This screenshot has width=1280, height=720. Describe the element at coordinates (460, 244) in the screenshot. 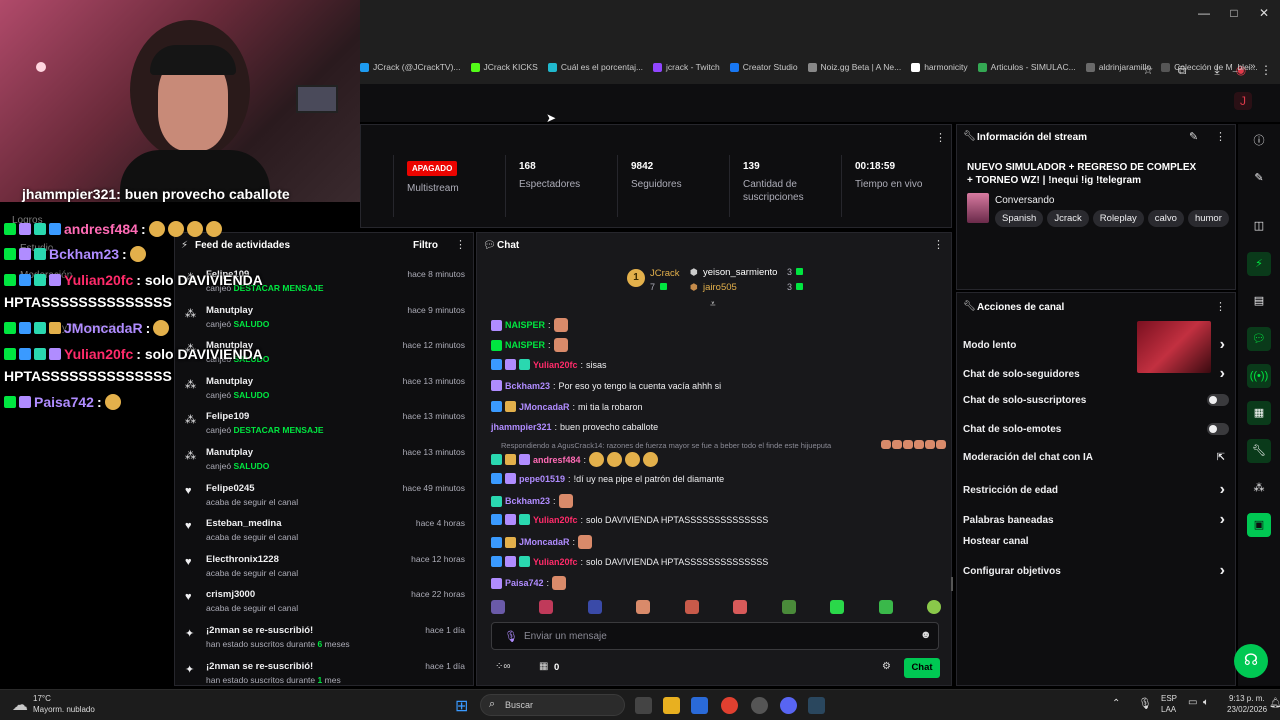

I see `feed-more-icon: ⋮` at that location.